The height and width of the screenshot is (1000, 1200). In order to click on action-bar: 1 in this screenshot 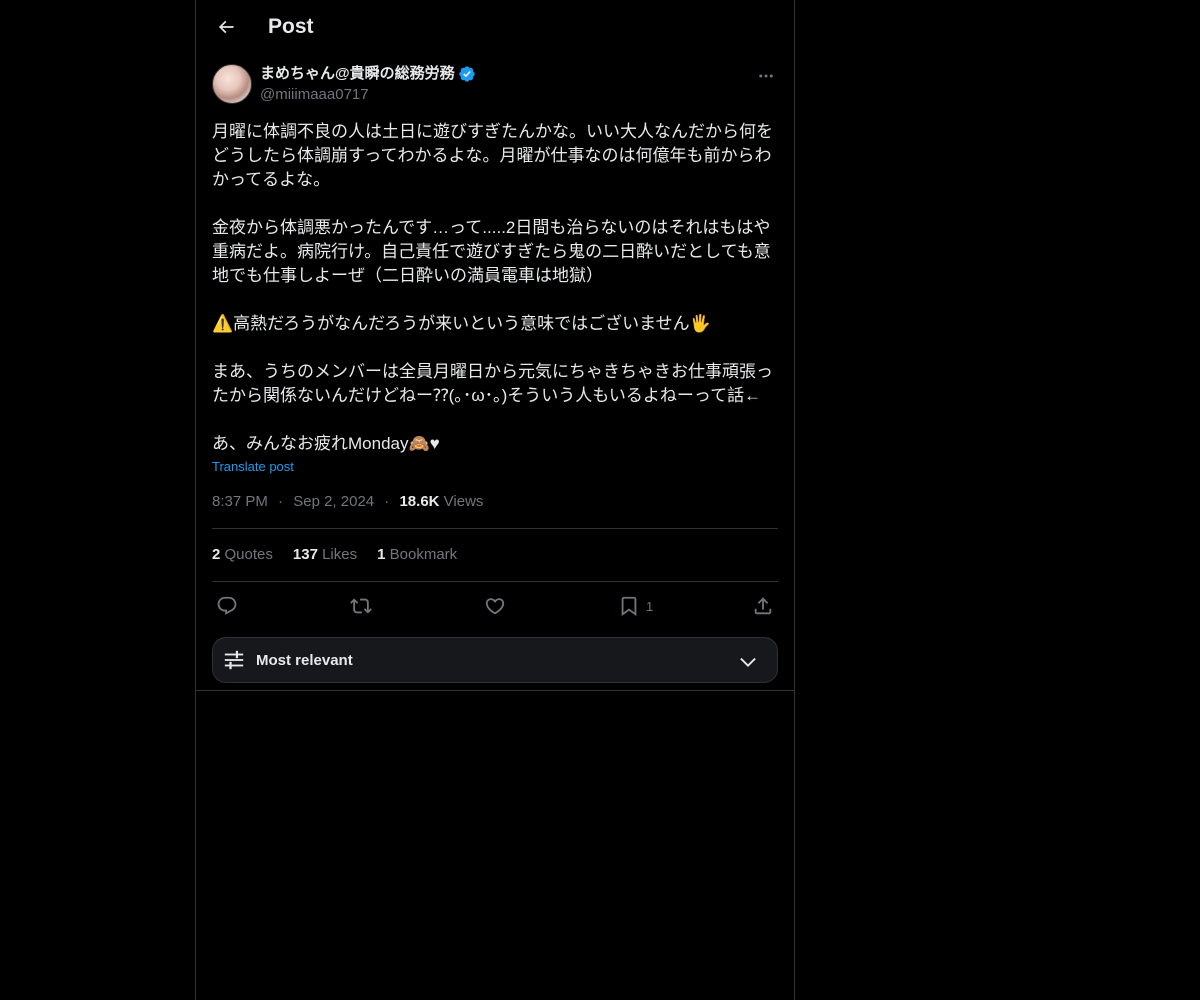, I will do `click(495, 606)`.